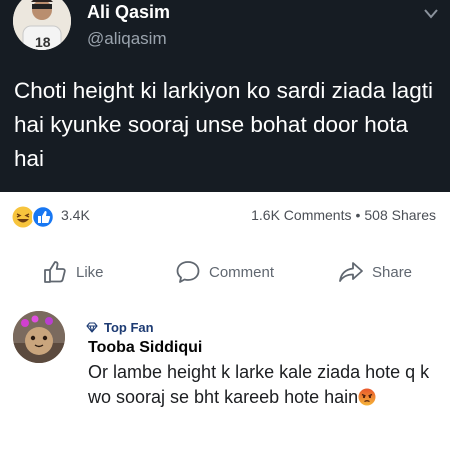  What do you see at coordinates (55, 272) in the screenshot?
I see `thumbs-up-icon` at bounding box center [55, 272].